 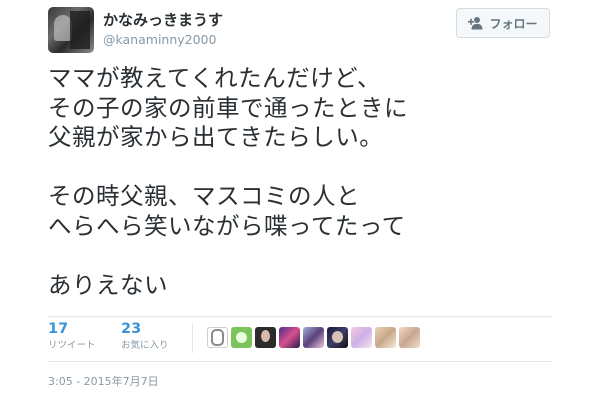 I want to click on stats-top-divider, so click(x=300, y=316).